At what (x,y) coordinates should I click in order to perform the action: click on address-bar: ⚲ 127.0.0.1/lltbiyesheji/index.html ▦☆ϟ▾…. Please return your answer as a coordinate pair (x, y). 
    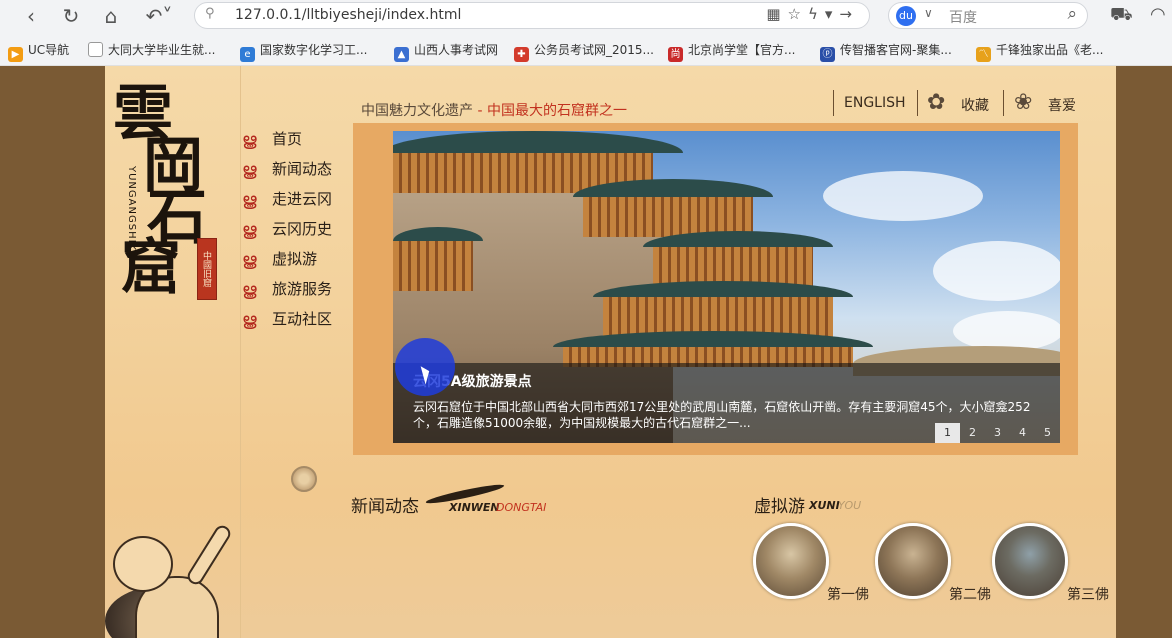
    Looking at the image, I should click on (532, 15).